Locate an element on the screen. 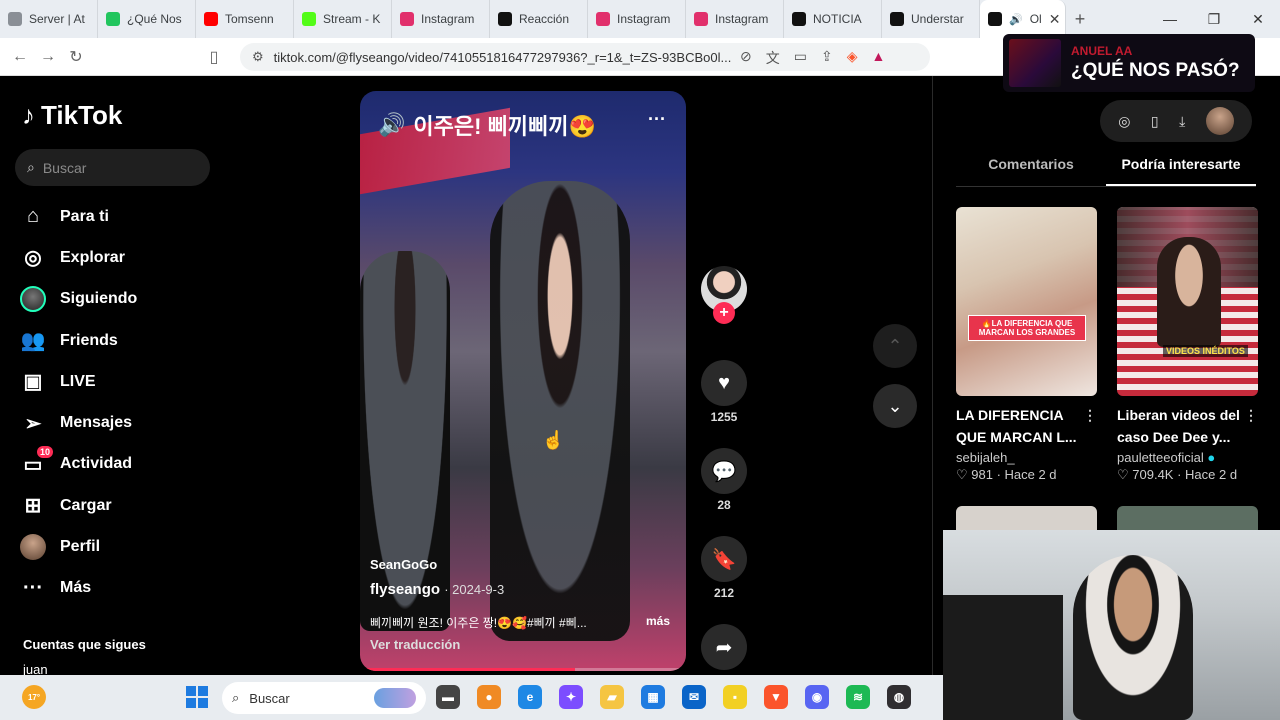 Image resolution: width=1280 pixels, height=720 pixels. comment-button: 💬 is located at coordinates (724, 471).